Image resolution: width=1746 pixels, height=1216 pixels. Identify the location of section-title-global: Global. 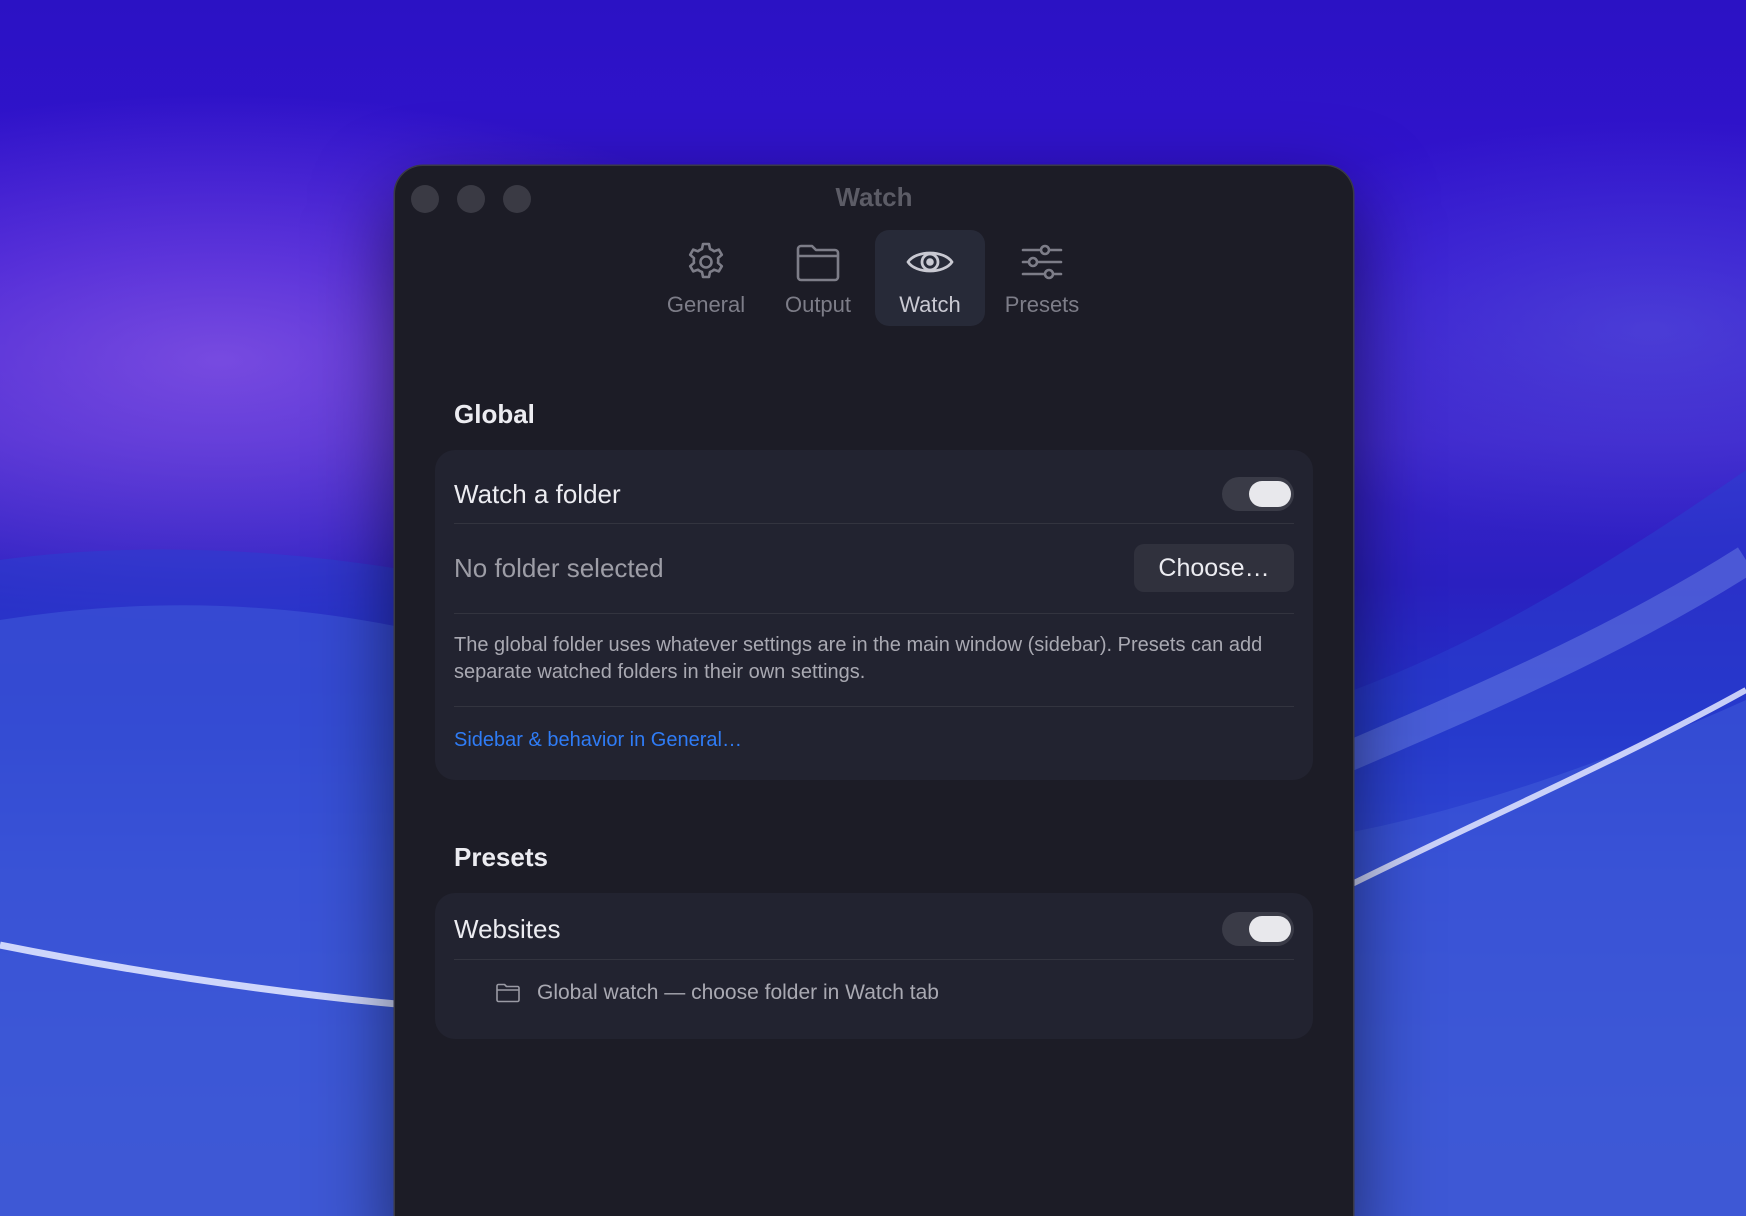
(494, 414).